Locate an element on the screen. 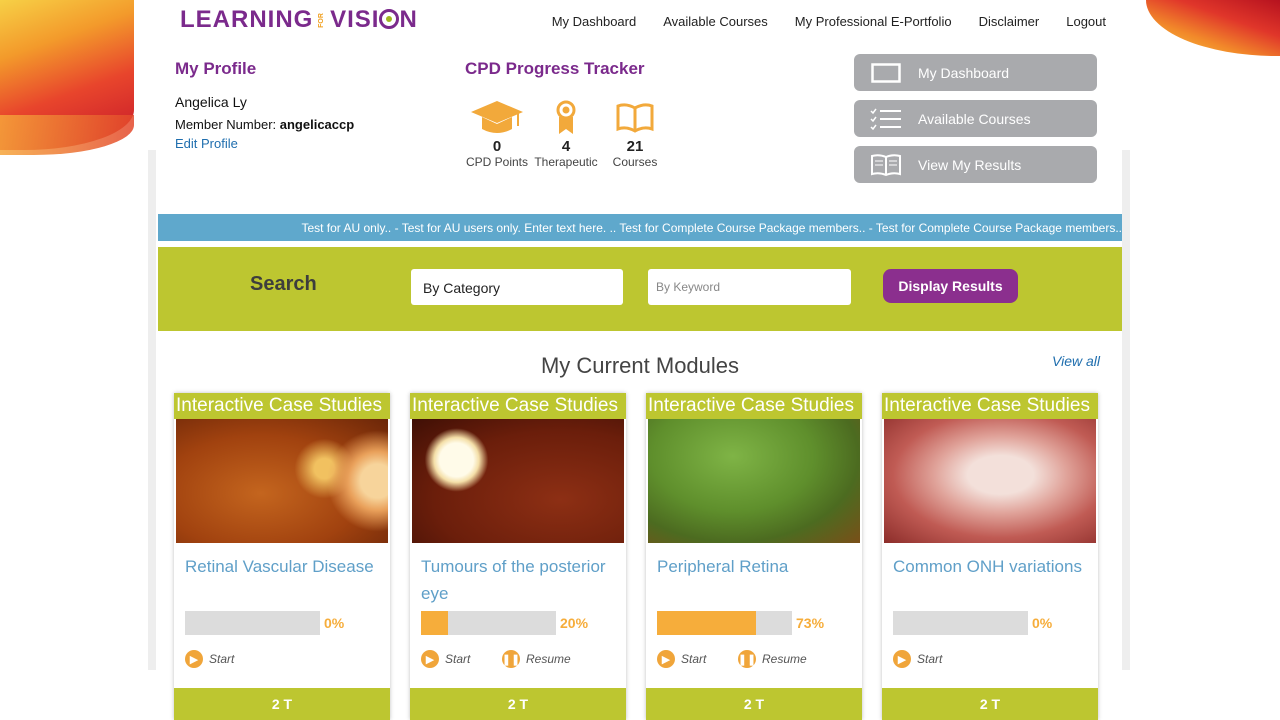  module-title: Peripheral Retina is located at coordinates (754, 566).